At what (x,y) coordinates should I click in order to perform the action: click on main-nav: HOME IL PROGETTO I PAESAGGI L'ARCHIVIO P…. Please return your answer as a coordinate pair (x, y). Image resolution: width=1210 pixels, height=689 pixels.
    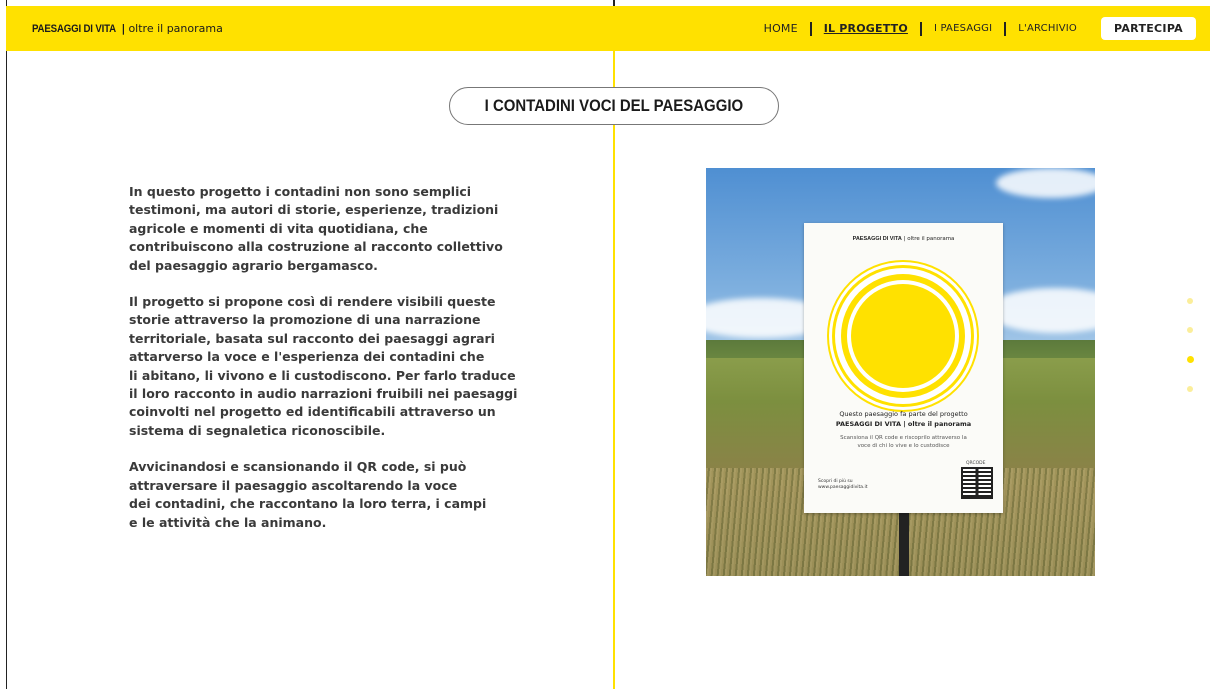
    Looking at the image, I should click on (980, 28).